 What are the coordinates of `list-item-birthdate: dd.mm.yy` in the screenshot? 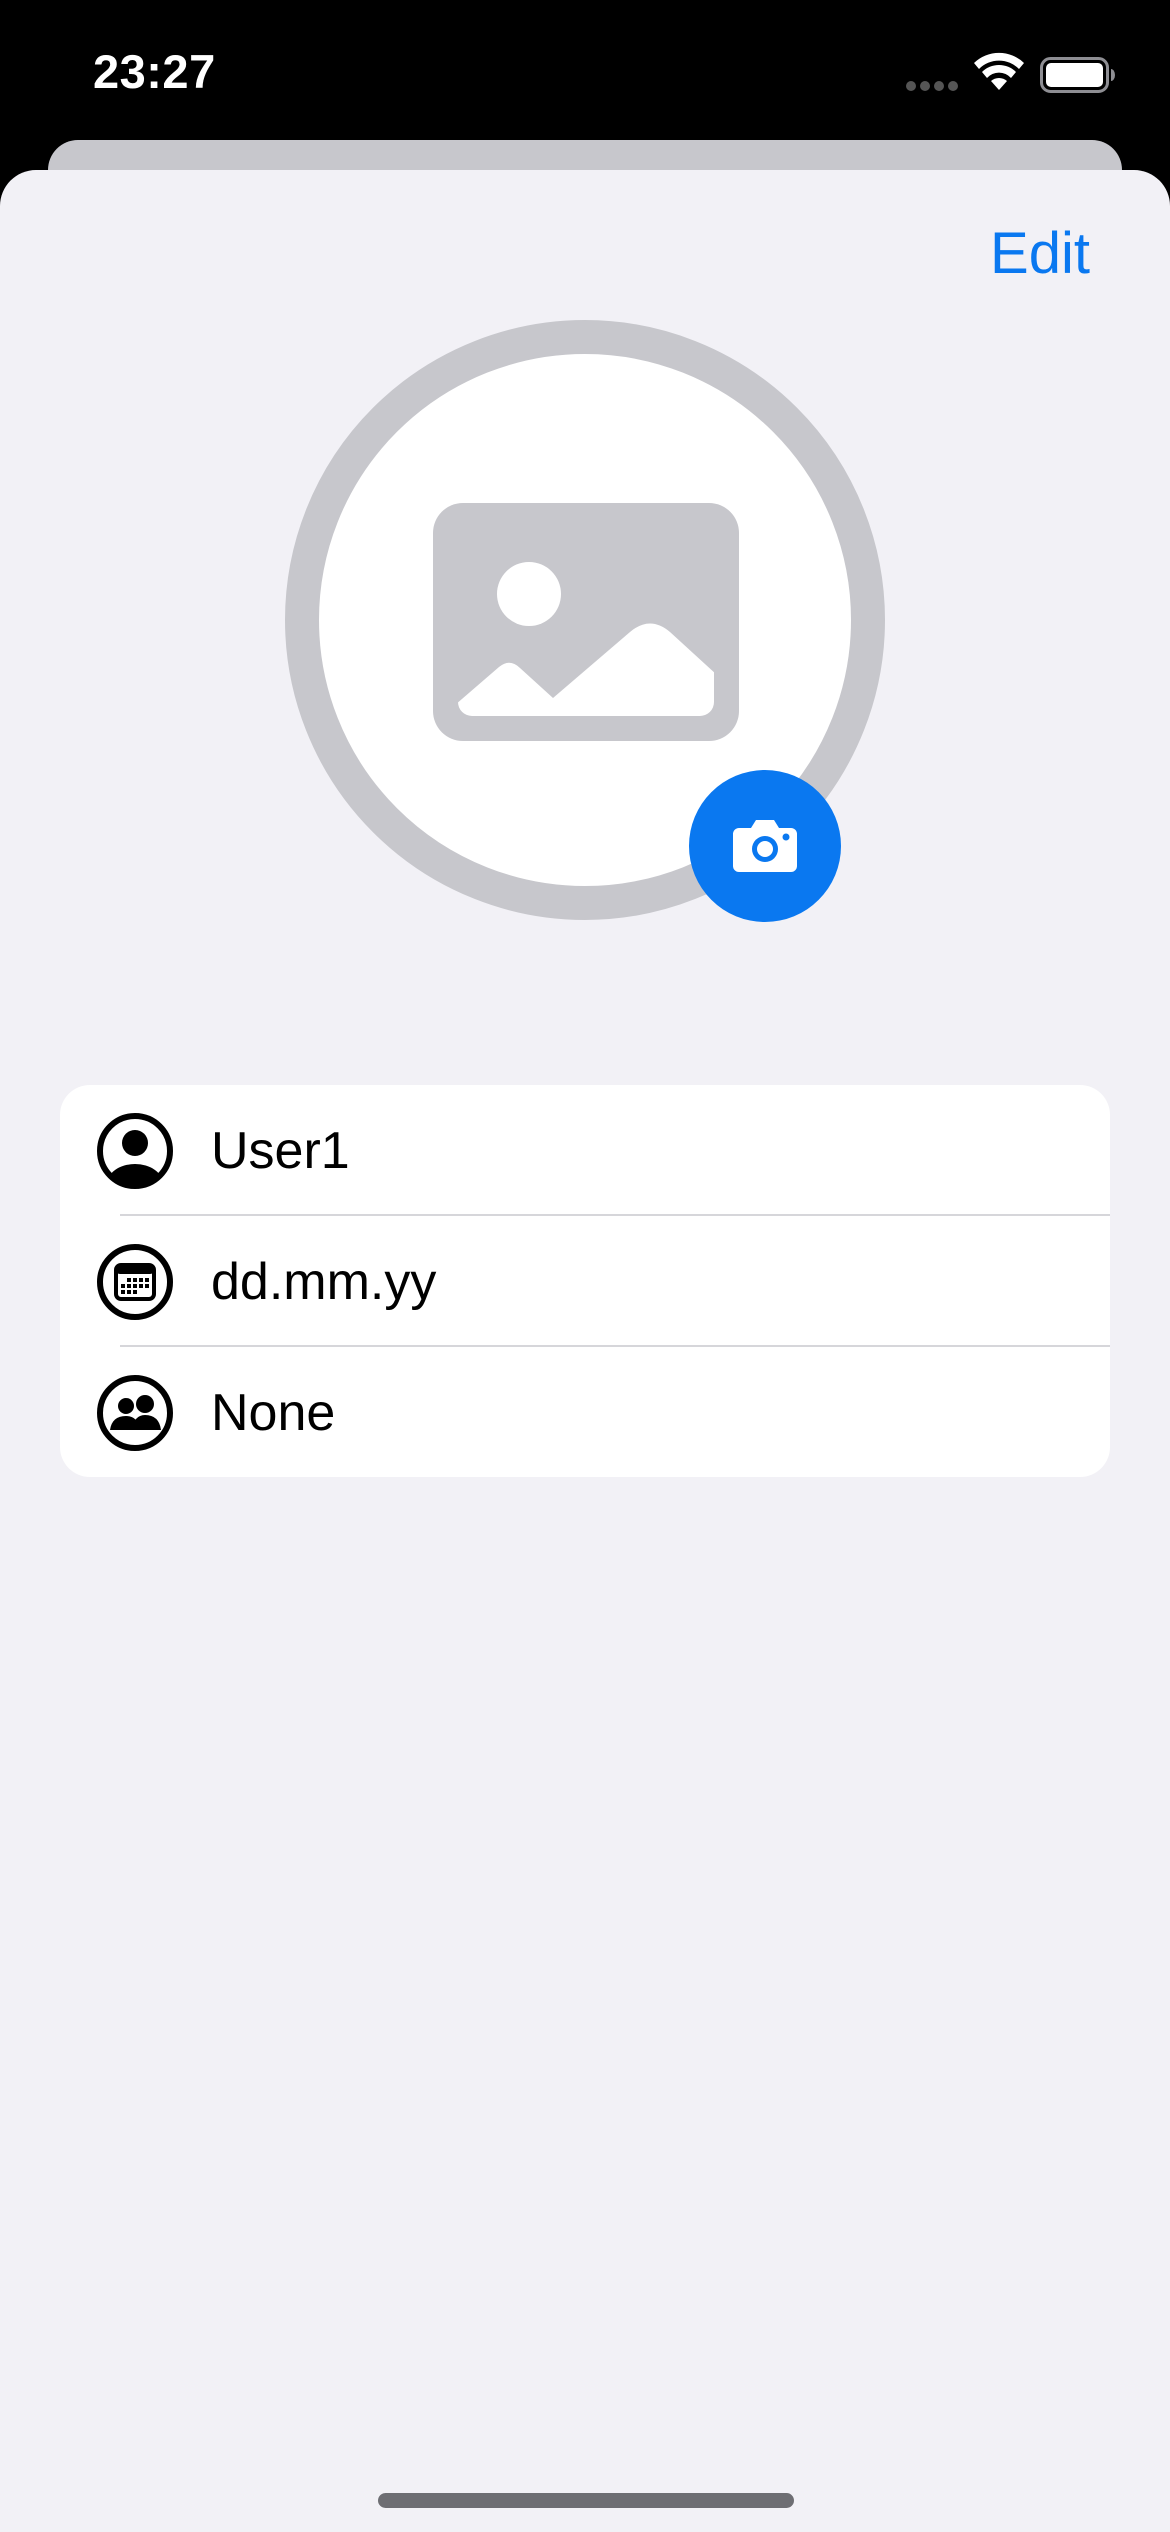 It's located at (585, 1281).